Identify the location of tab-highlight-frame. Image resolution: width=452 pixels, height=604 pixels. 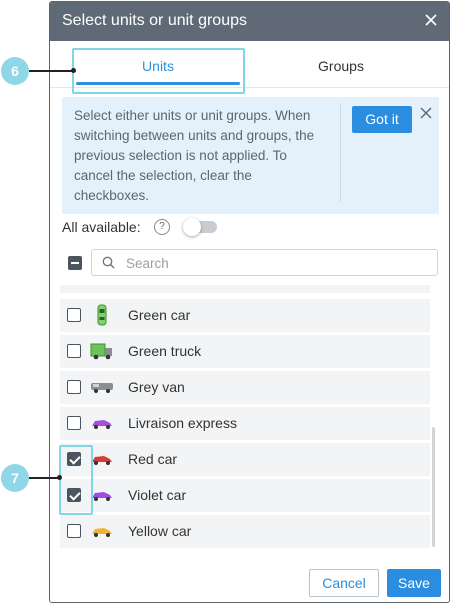
(158, 71).